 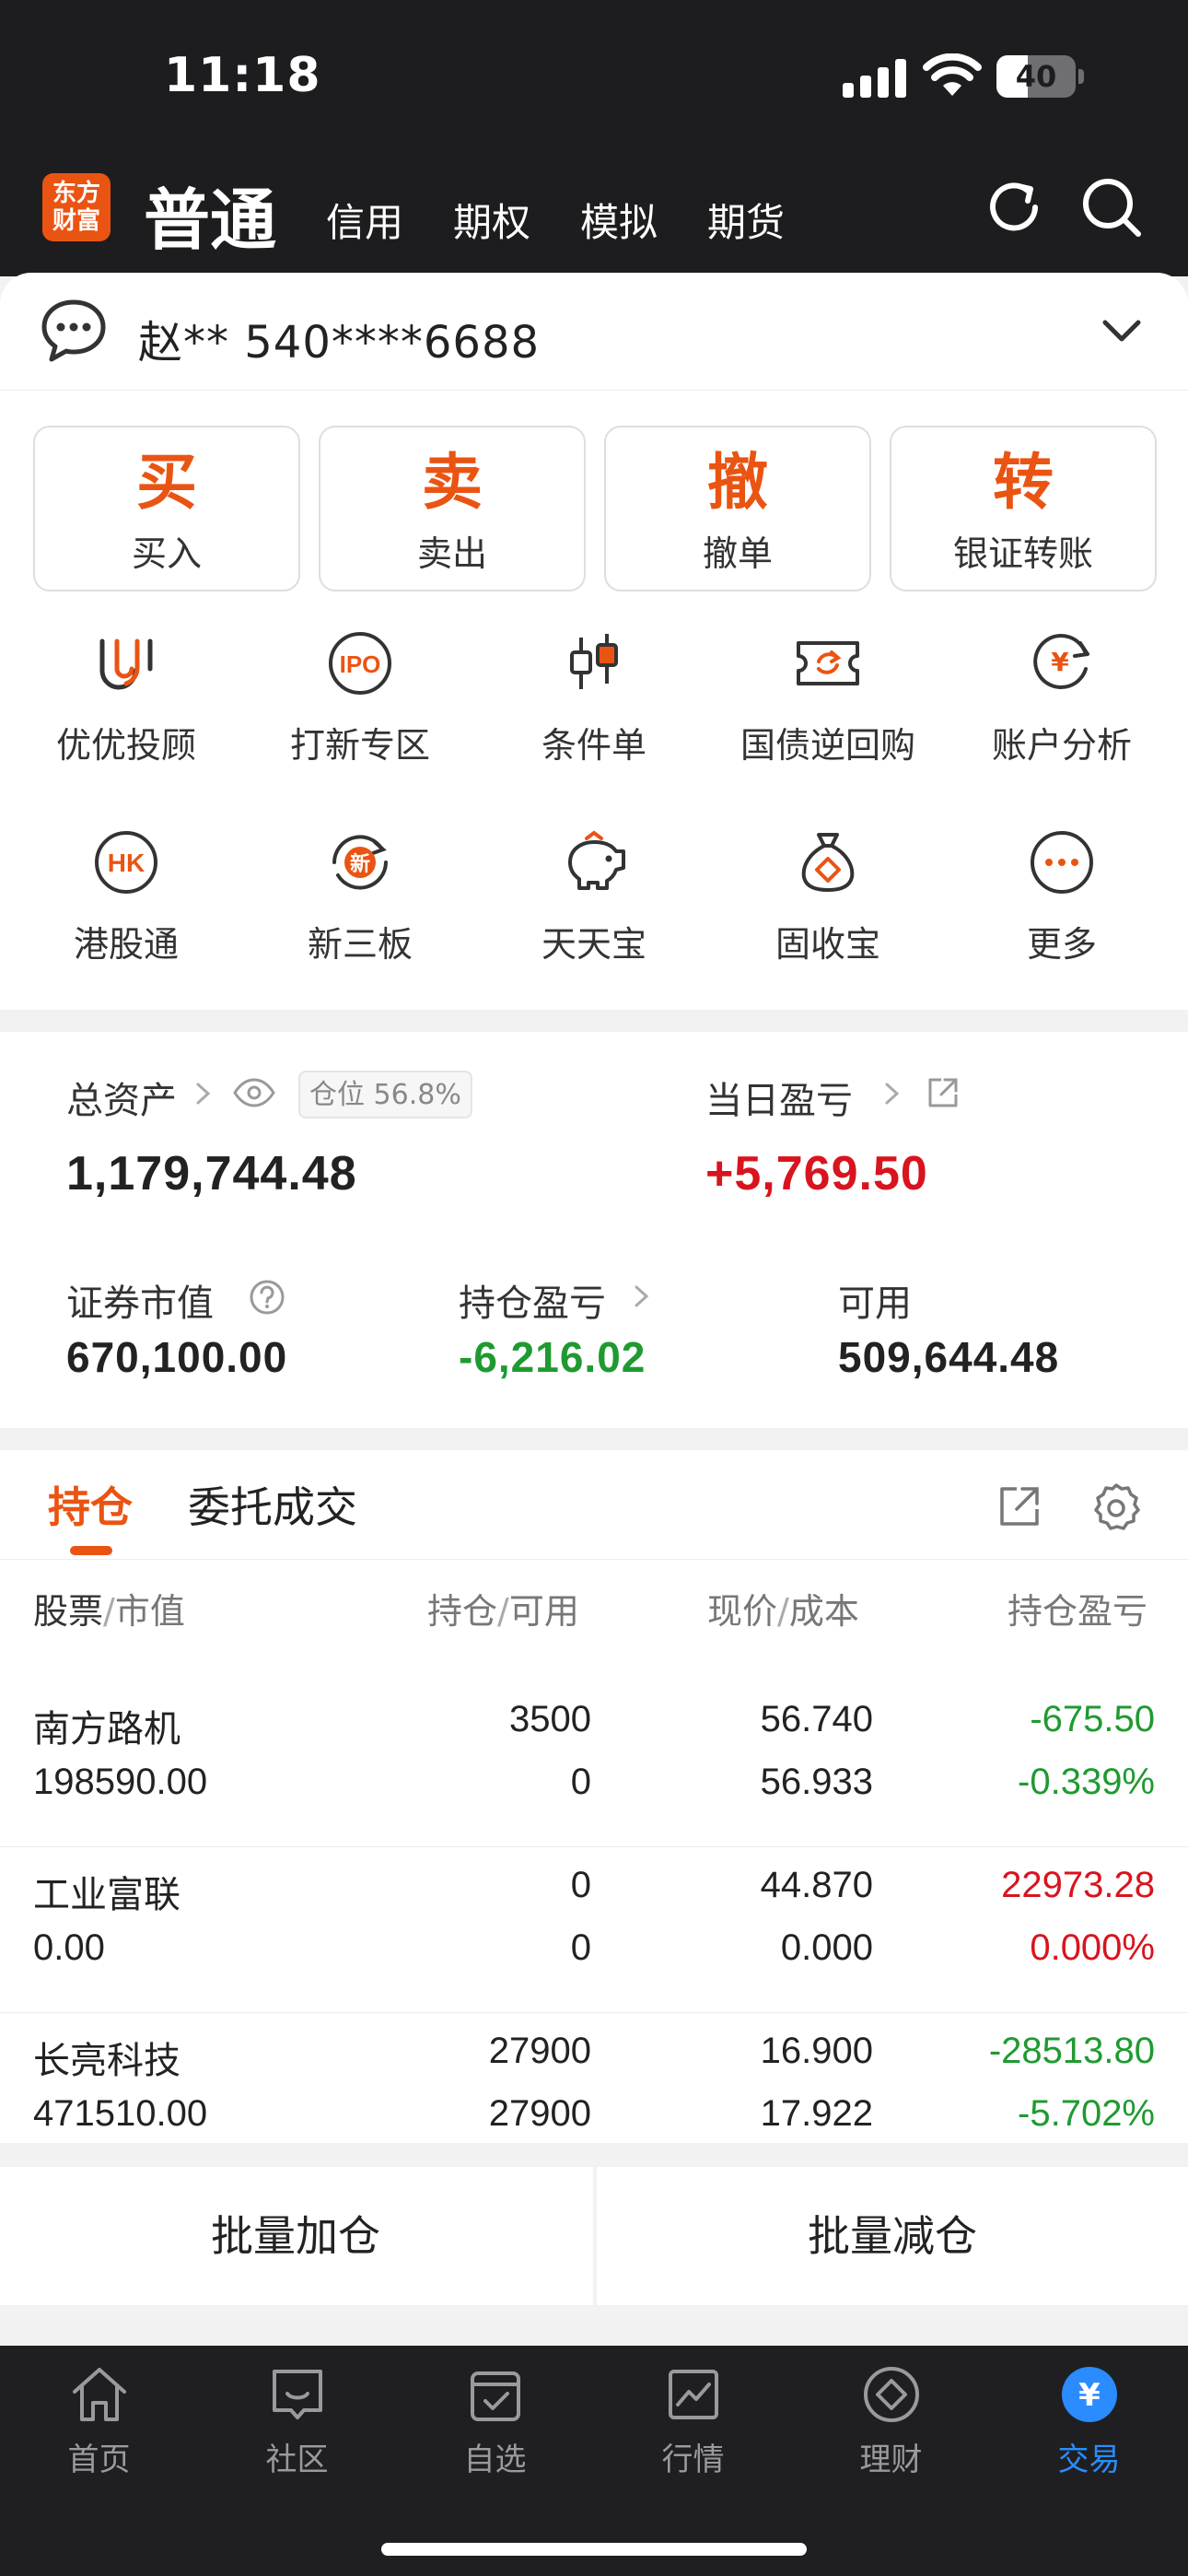 What do you see at coordinates (126, 899) in the screenshot?
I see `shortcut-hk-connect: HK 港股通` at bounding box center [126, 899].